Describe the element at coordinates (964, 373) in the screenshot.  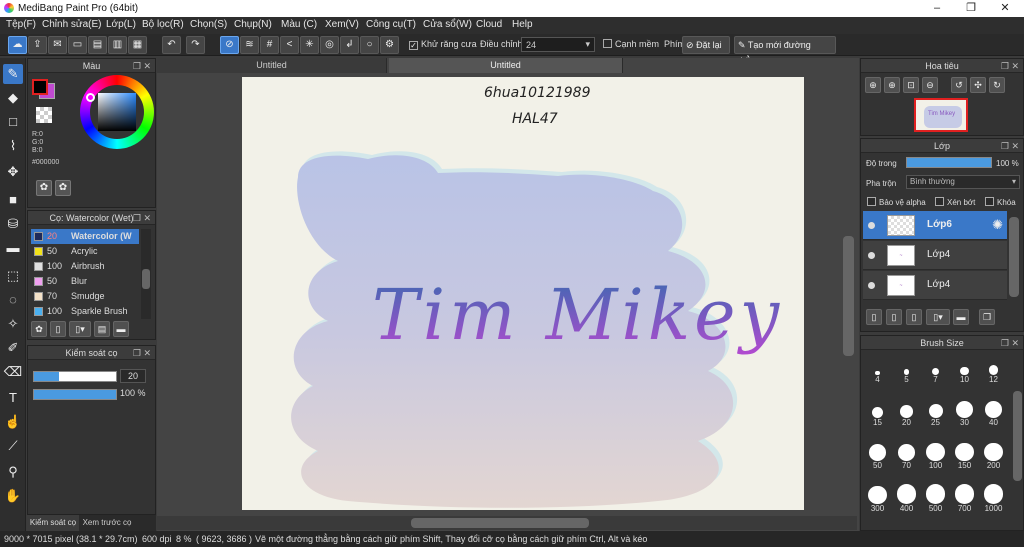
I see `brush-size-option: 10` at that location.